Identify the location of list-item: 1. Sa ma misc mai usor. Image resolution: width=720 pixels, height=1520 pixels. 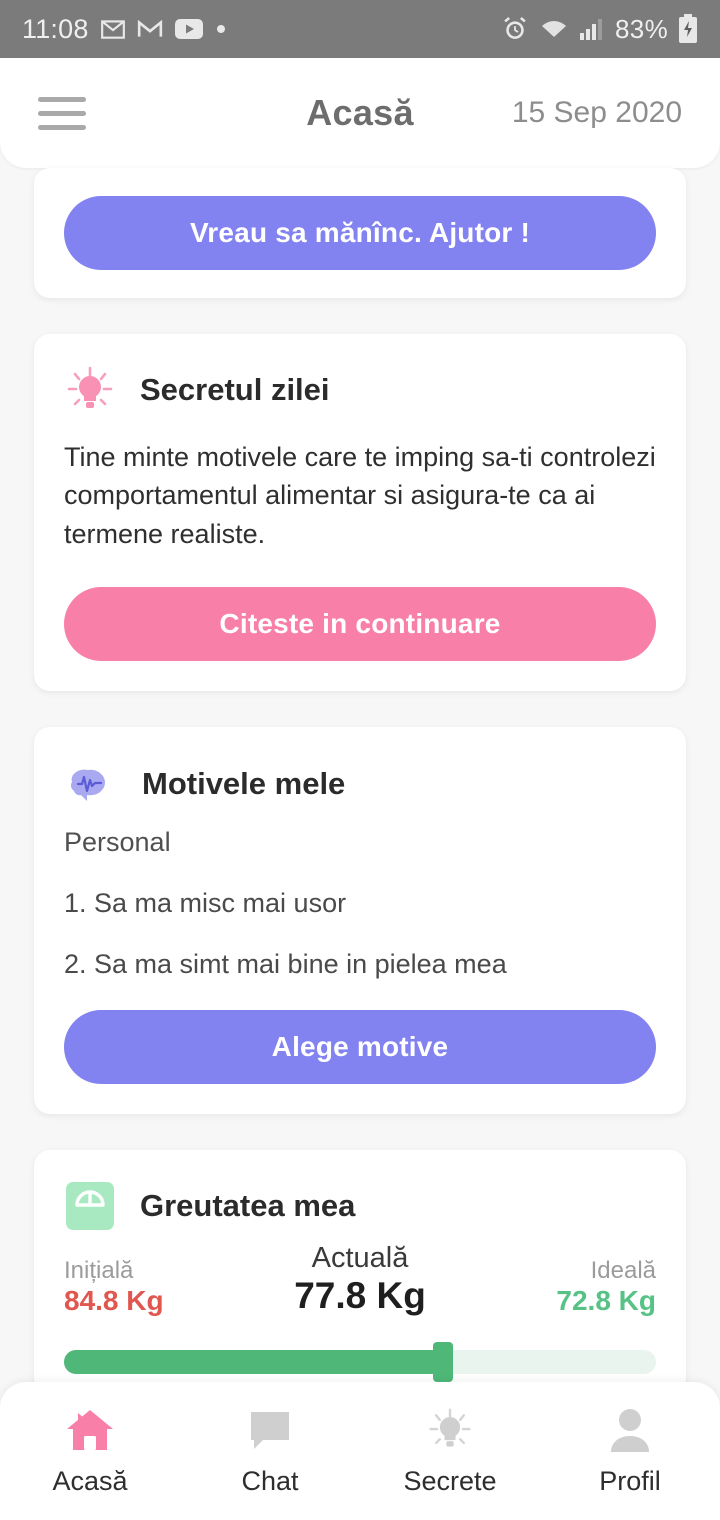
(205, 902).